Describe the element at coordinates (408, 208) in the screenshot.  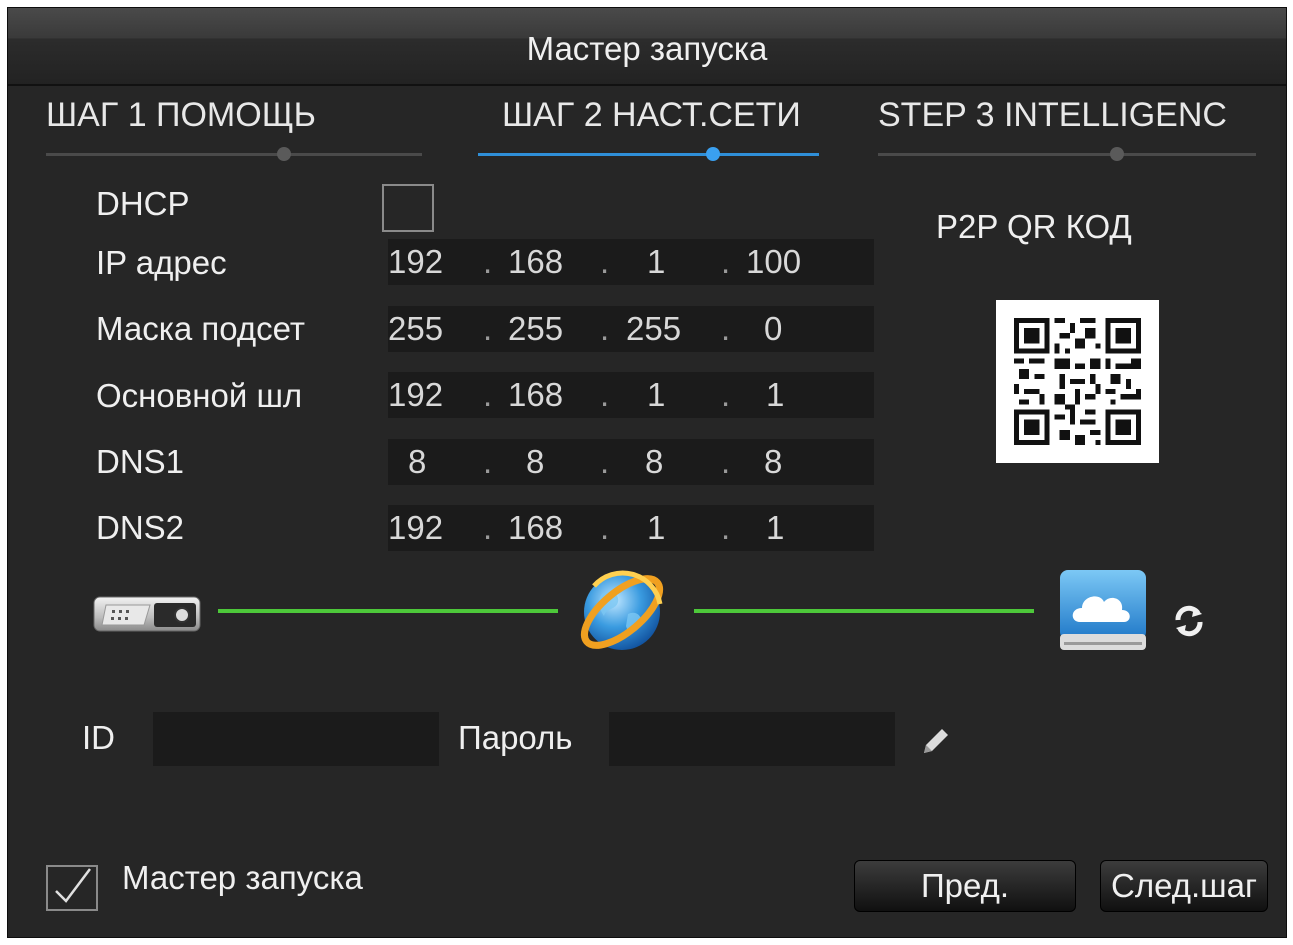
I see `dhcp-checkbox` at that location.